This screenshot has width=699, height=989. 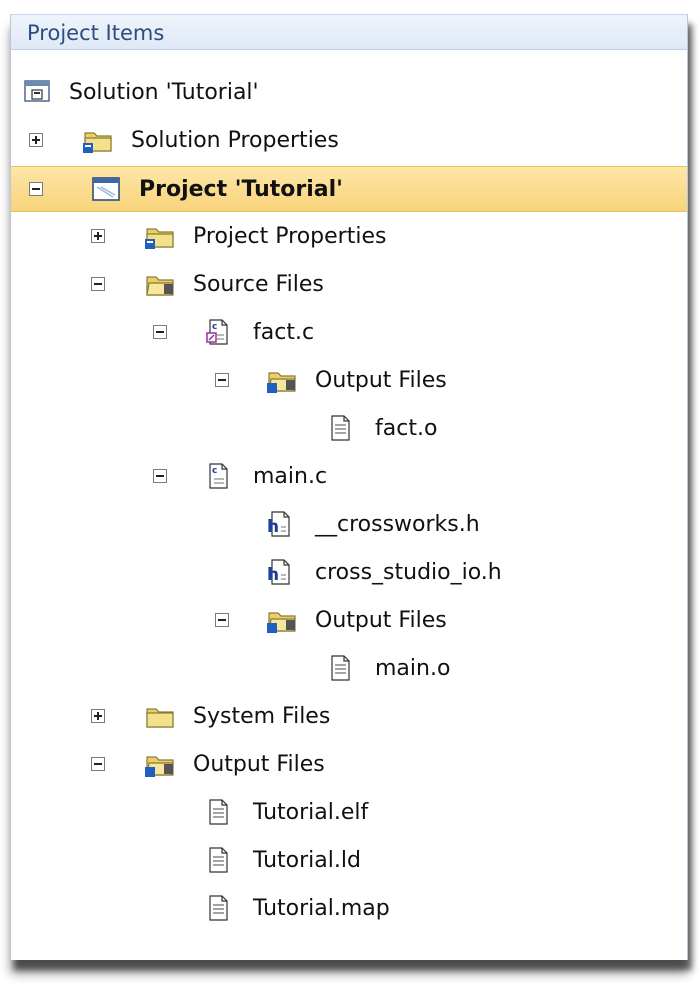 I want to click on tree-item-label: Project Properties, so click(x=290, y=236).